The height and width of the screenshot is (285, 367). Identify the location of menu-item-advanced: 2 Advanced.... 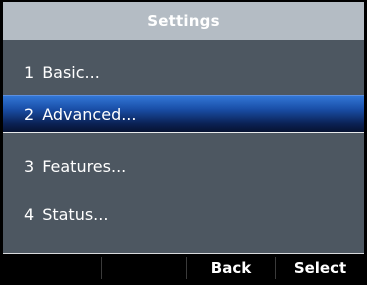
(183, 114).